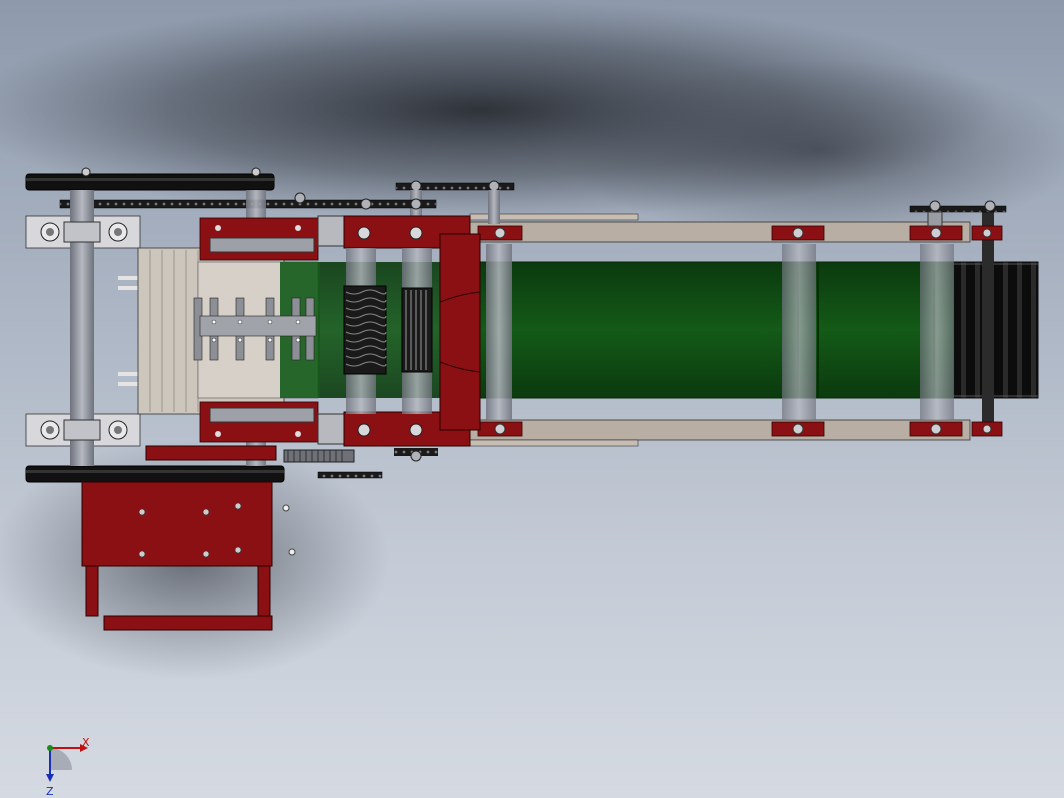 This screenshot has width=1064, height=798. Describe the element at coordinates (996, 330) in the screenshot. I see `end-roller-rack` at that location.